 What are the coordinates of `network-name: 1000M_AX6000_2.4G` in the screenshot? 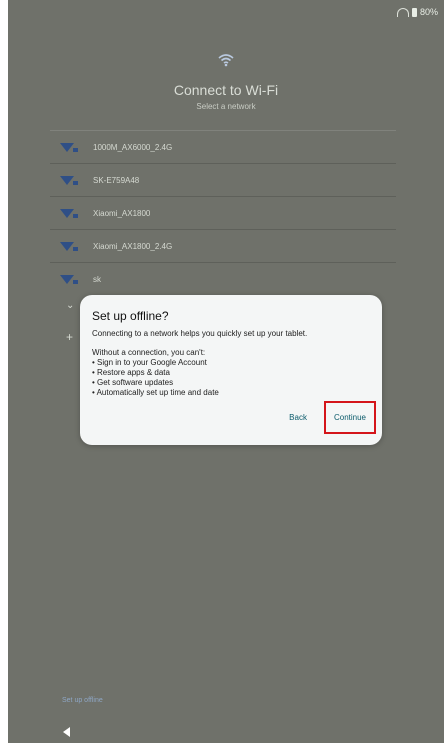 It's located at (133, 147).